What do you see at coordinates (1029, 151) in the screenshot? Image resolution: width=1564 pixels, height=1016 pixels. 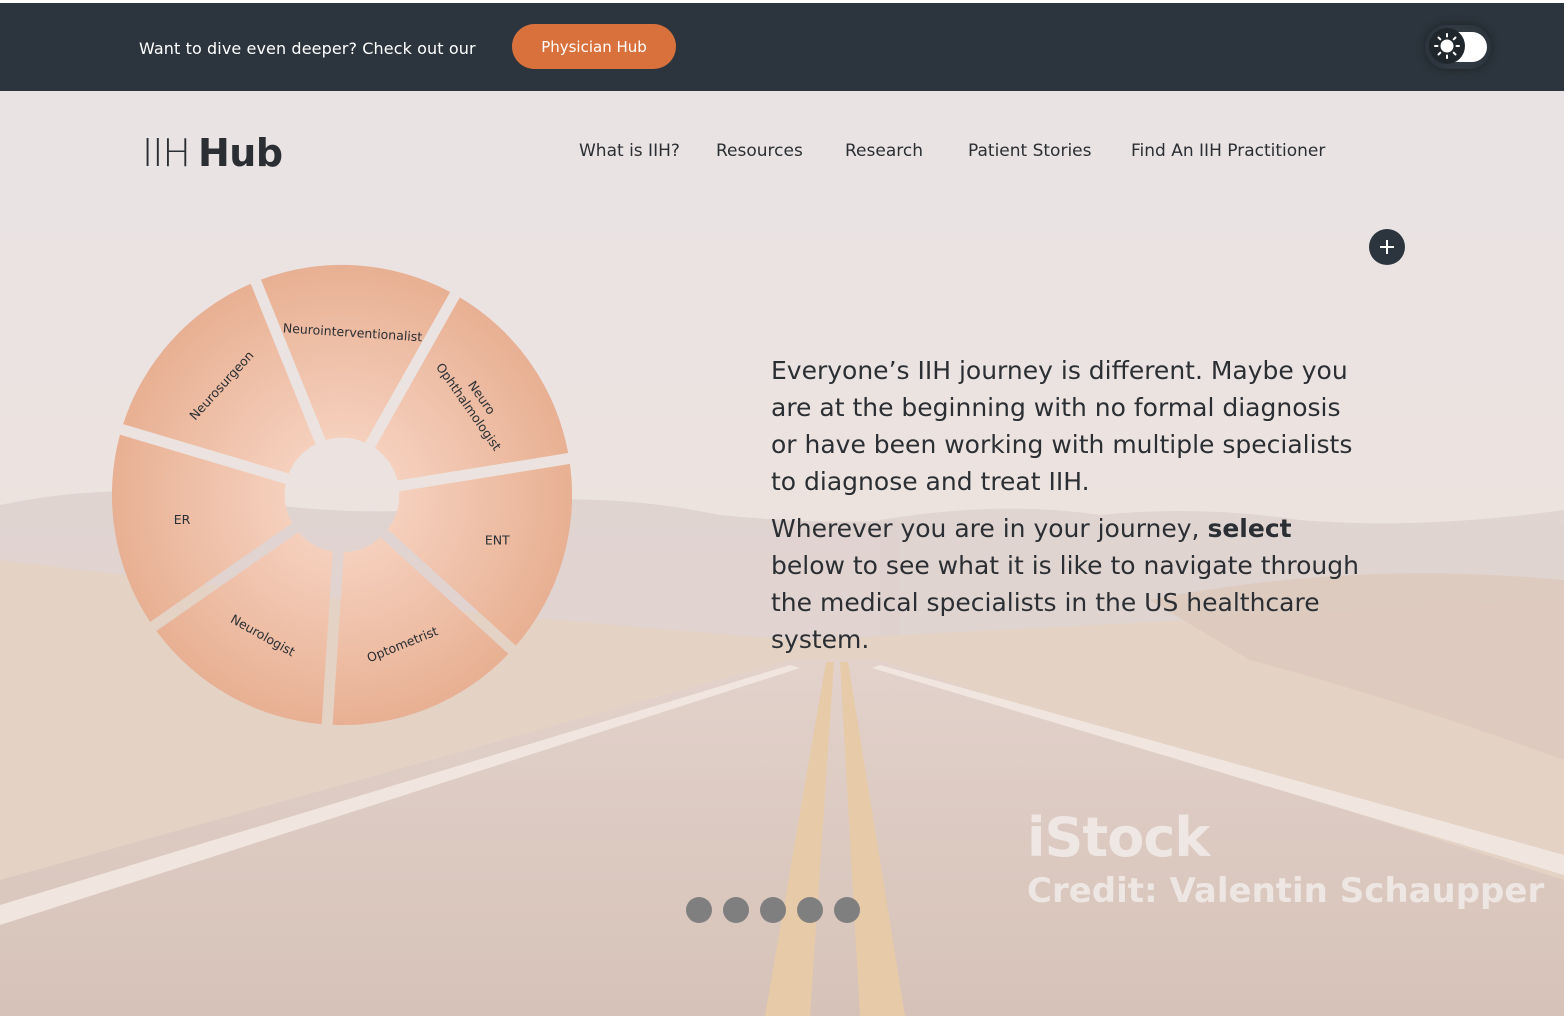 I see `nav-patient-stories: Patient Stories` at bounding box center [1029, 151].